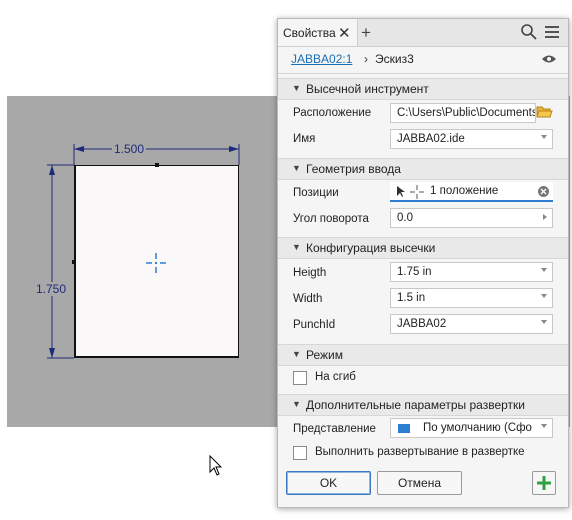 Image resolution: width=572 pixels, height=520 pixels. Describe the element at coordinates (304, 139) in the screenshot. I see `name-label: Имя` at that location.